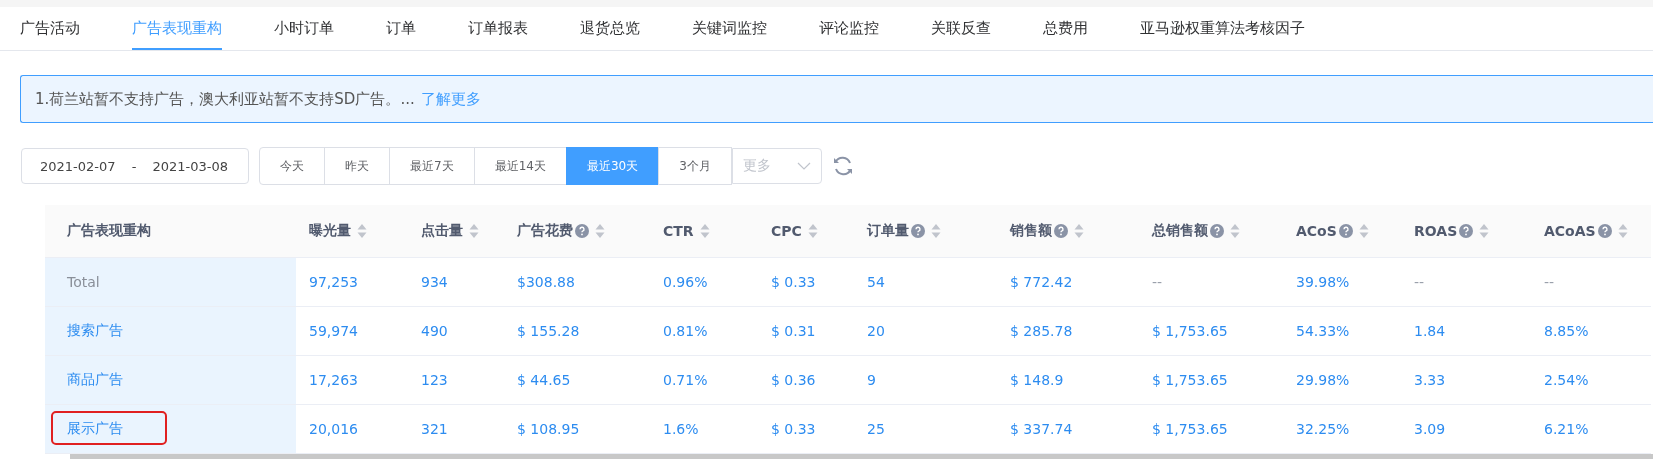 The height and width of the screenshot is (461, 1653). What do you see at coordinates (1041, 281) in the screenshot?
I see `table-cell: $ 772.42` at bounding box center [1041, 281].